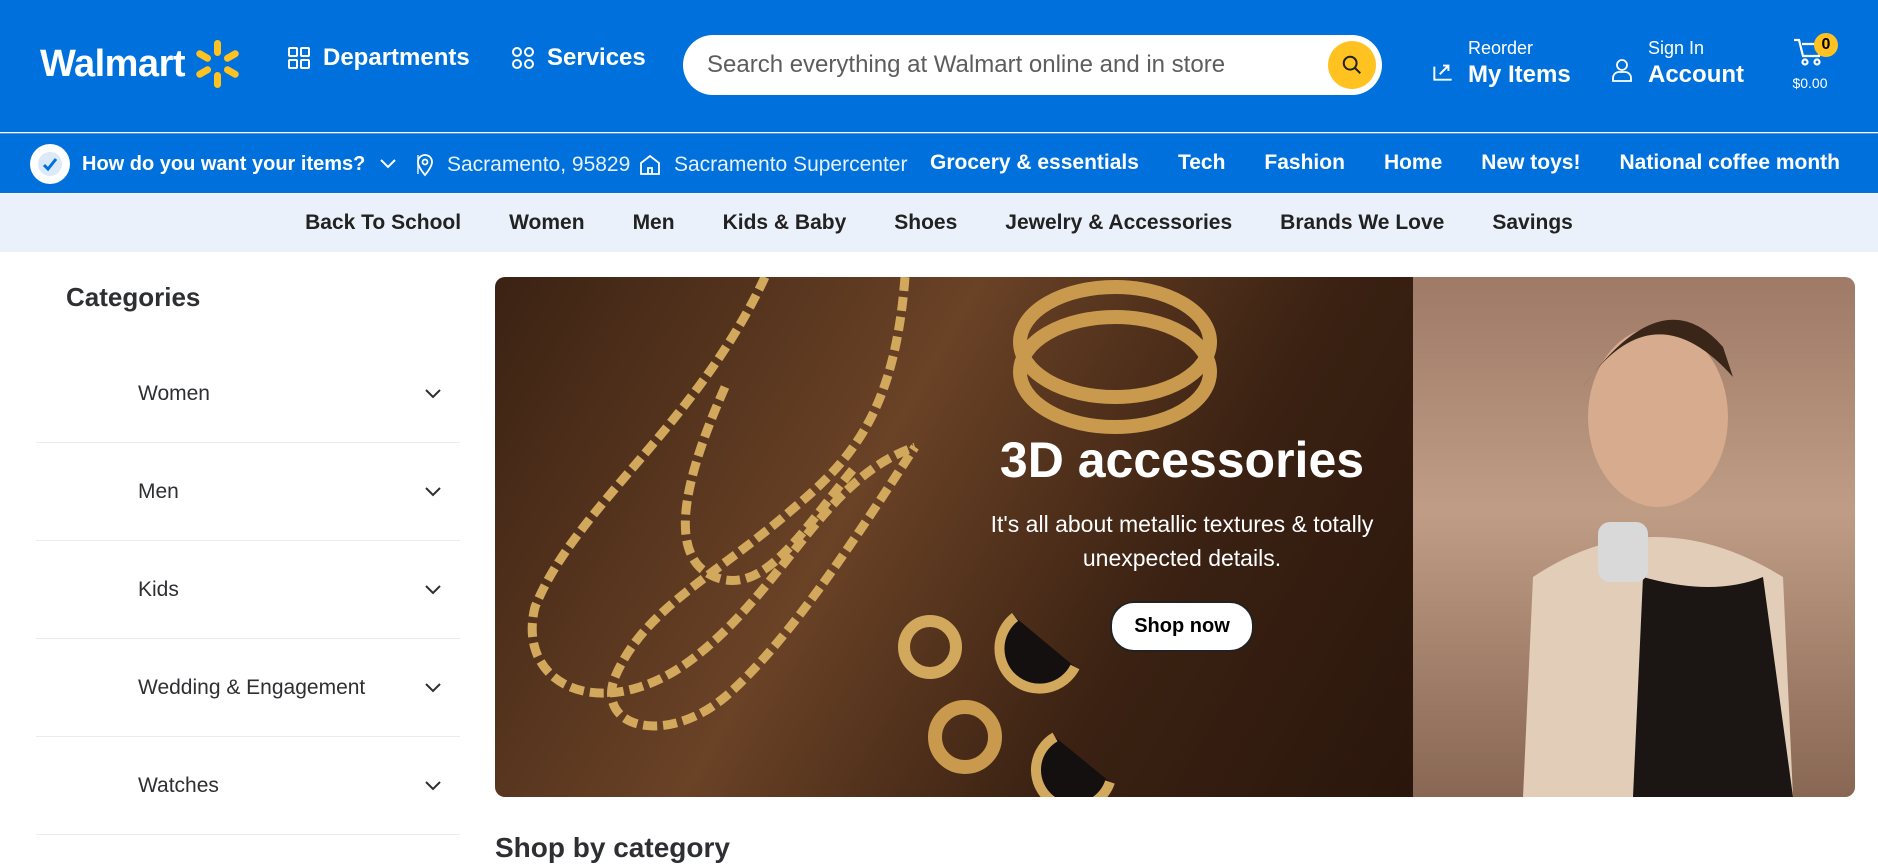  Describe the element at coordinates (113, 63) in the screenshot. I see `logo-text: Walmart` at that location.